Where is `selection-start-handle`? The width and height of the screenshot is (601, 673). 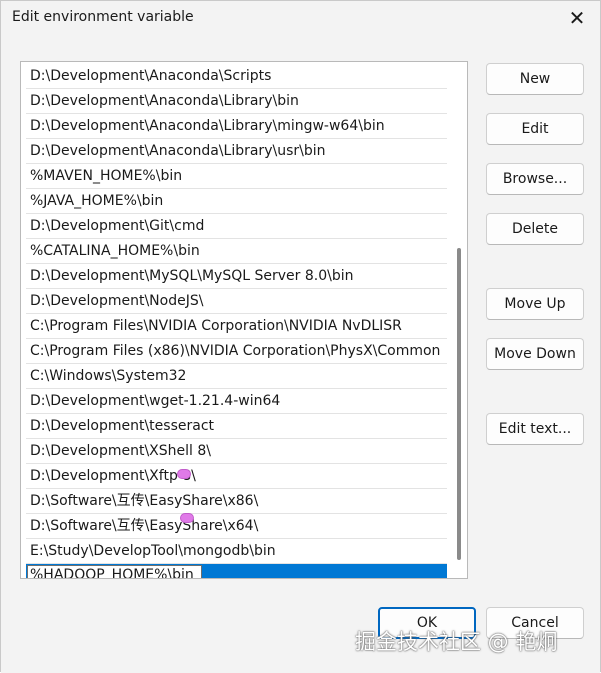
selection-start-handle is located at coordinates (184, 474).